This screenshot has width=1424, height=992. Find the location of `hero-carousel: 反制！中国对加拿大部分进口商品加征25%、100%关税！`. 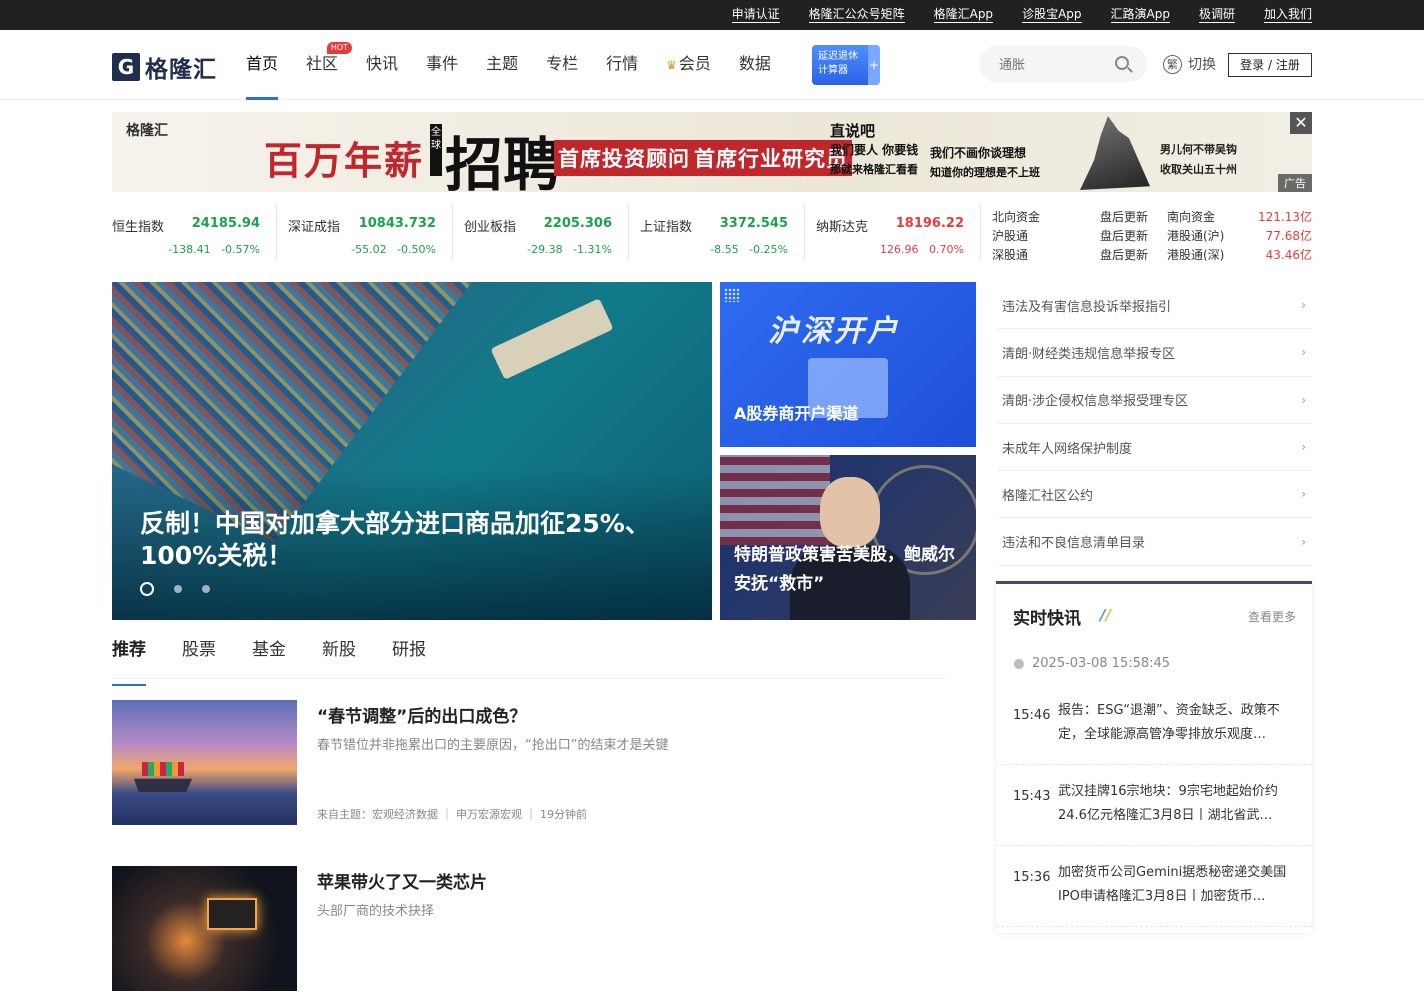

hero-carousel: 反制！中国对加拿大部分进口商品加征25%、100%关税！ is located at coordinates (412, 451).